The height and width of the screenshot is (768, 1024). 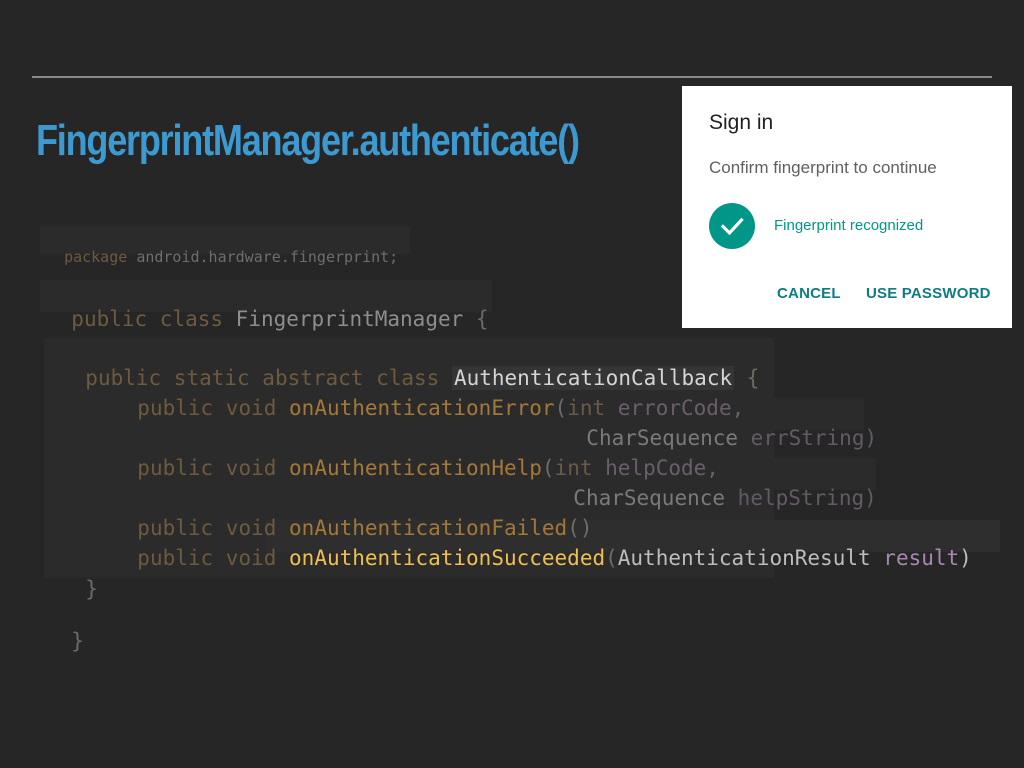 What do you see at coordinates (422, 408) in the screenshot?
I see `method-name: onAuthenticationError` at bounding box center [422, 408].